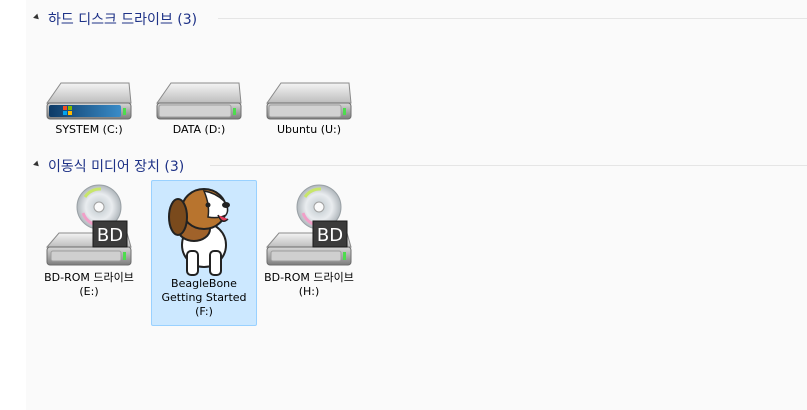 The width and height of the screenshot is (807, 410). Describe the element at coordinates (199, 232) in the screenshot. I see `beagleboard-dog-icon` at that location.